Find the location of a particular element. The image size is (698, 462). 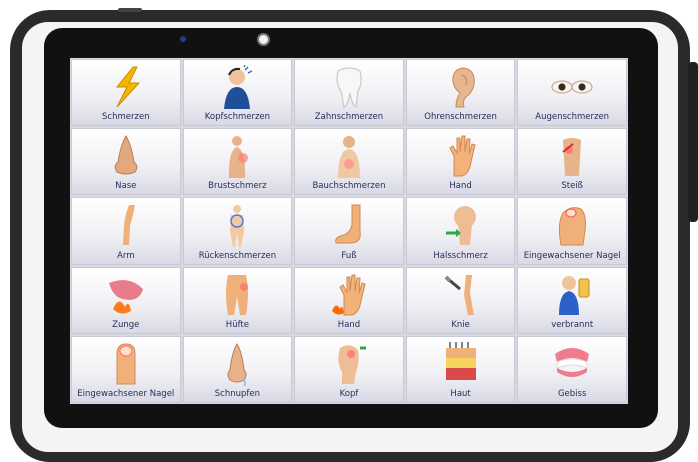

head-icon is located at coordinates (349, 364).